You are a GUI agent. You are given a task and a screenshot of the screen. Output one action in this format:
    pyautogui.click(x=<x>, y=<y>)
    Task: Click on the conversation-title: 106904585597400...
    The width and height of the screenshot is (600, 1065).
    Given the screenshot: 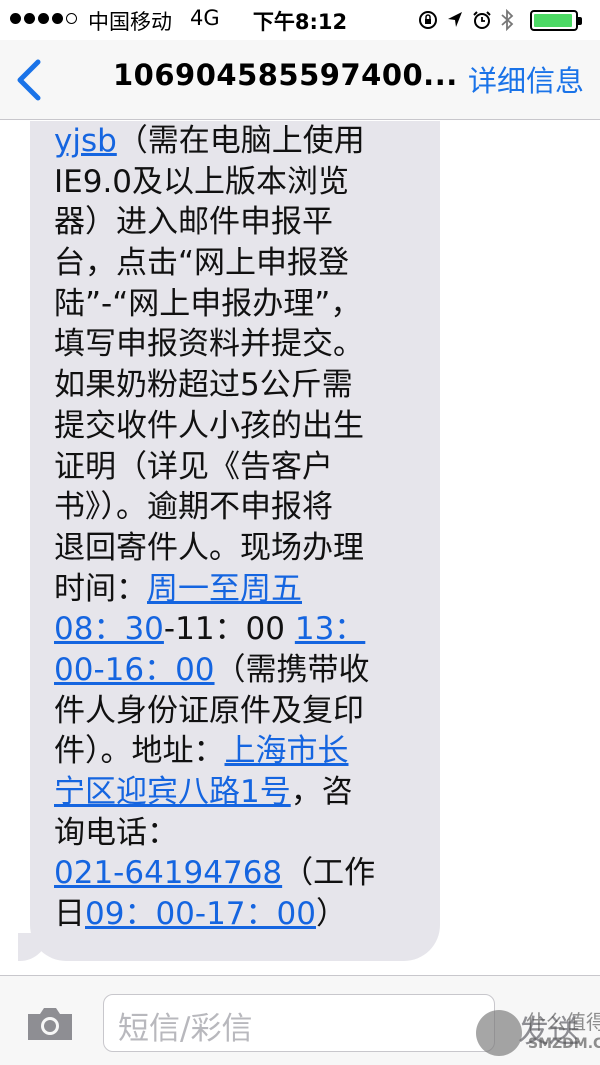 What is the action you would take?
    pyautogui.click(x=285, y=75)
    